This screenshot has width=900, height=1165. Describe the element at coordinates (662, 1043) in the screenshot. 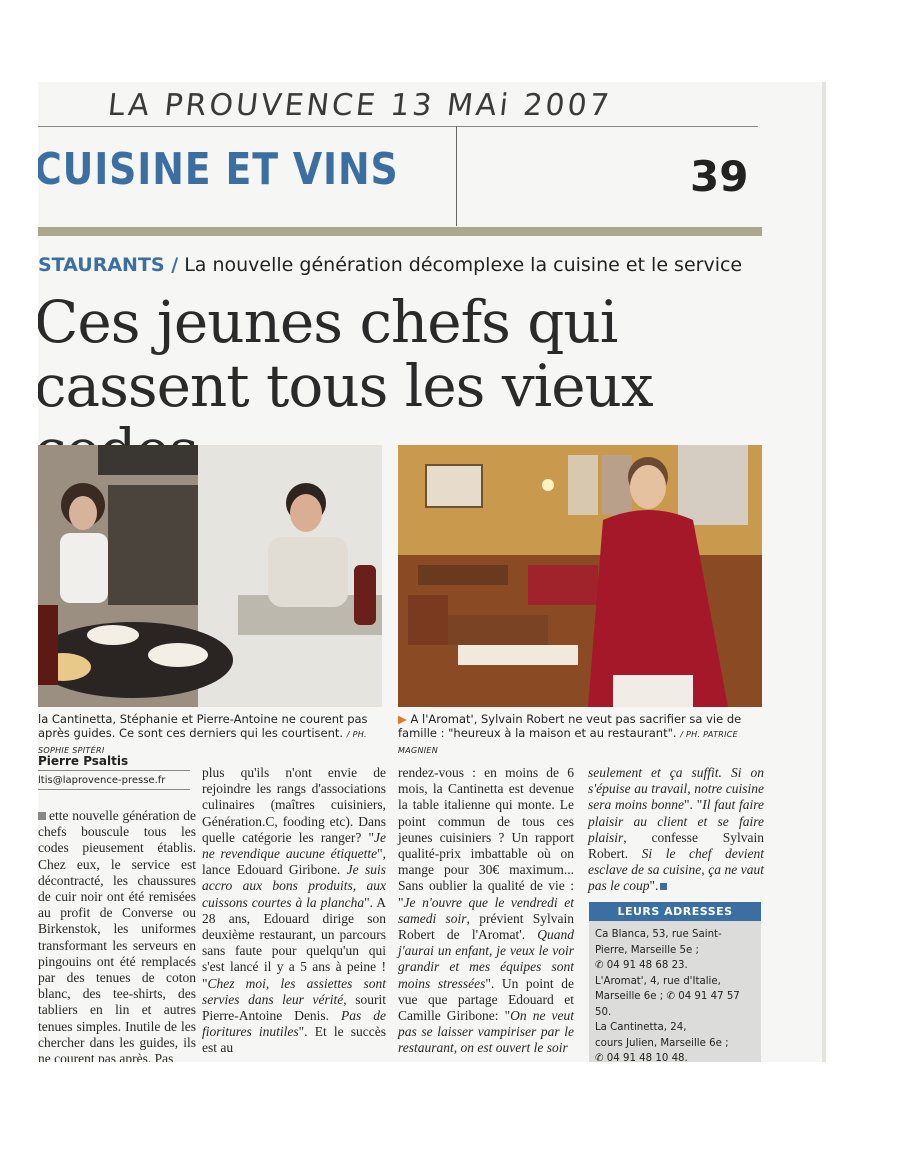

I see `address-line: cours Julien, Marseille 6e ;` at that location.